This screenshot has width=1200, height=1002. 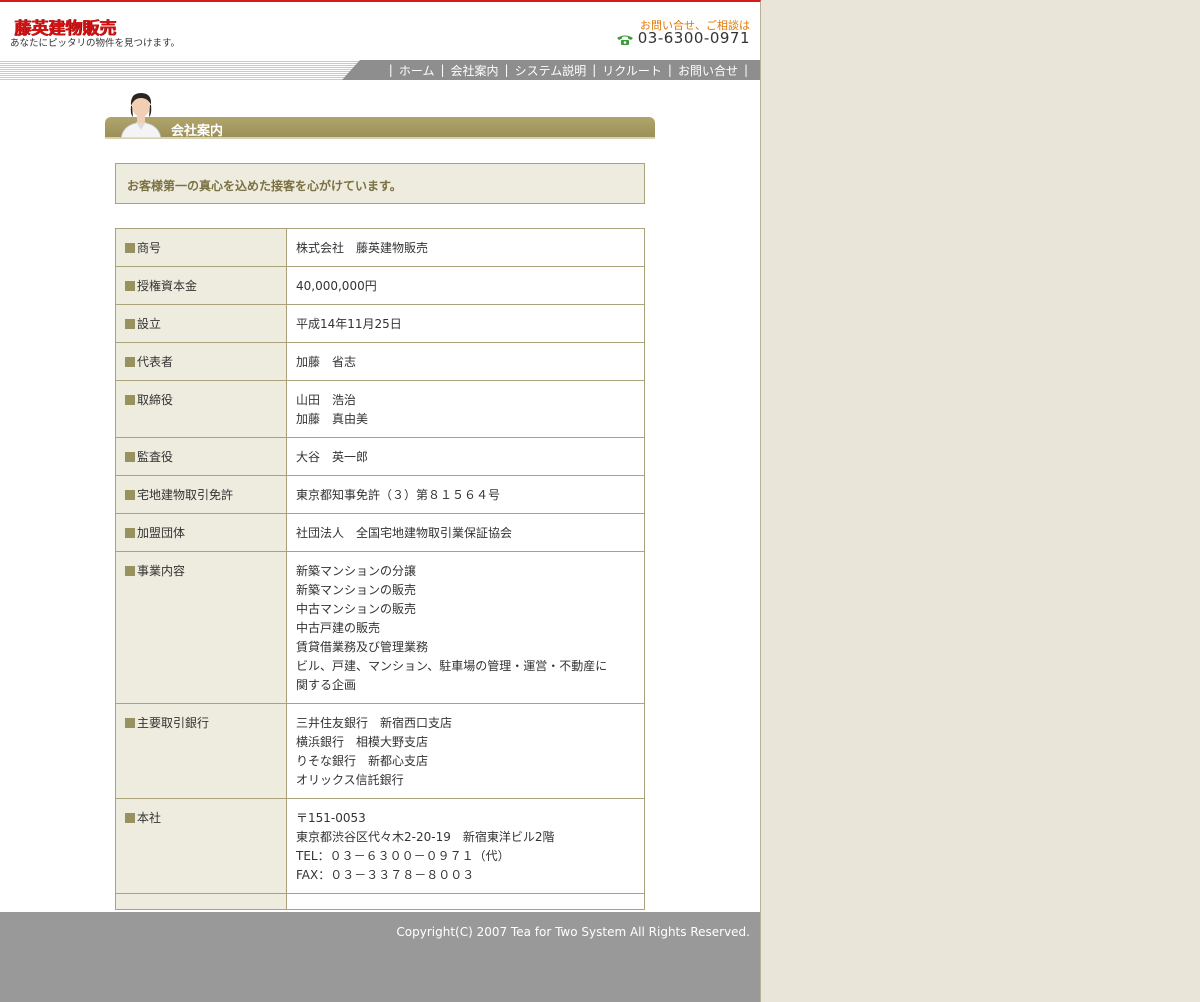 What do you see at coordinates (201, 751) in the screenshot?
I see `row-label-cell: 主要取引銀行` at bounding box center [201, 751].